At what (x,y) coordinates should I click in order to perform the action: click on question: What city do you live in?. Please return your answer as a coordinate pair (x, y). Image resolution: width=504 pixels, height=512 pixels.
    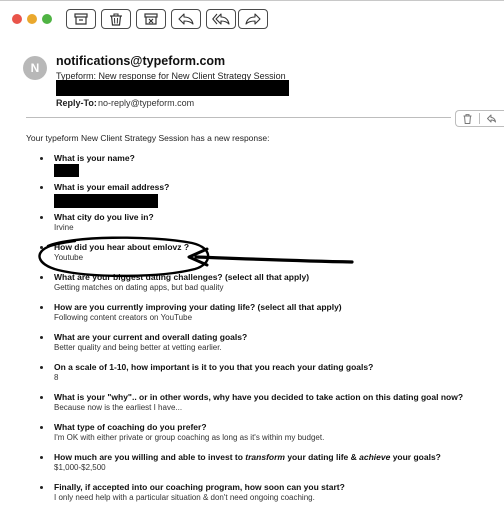
    Looking at the image, I should click on (104, 217).